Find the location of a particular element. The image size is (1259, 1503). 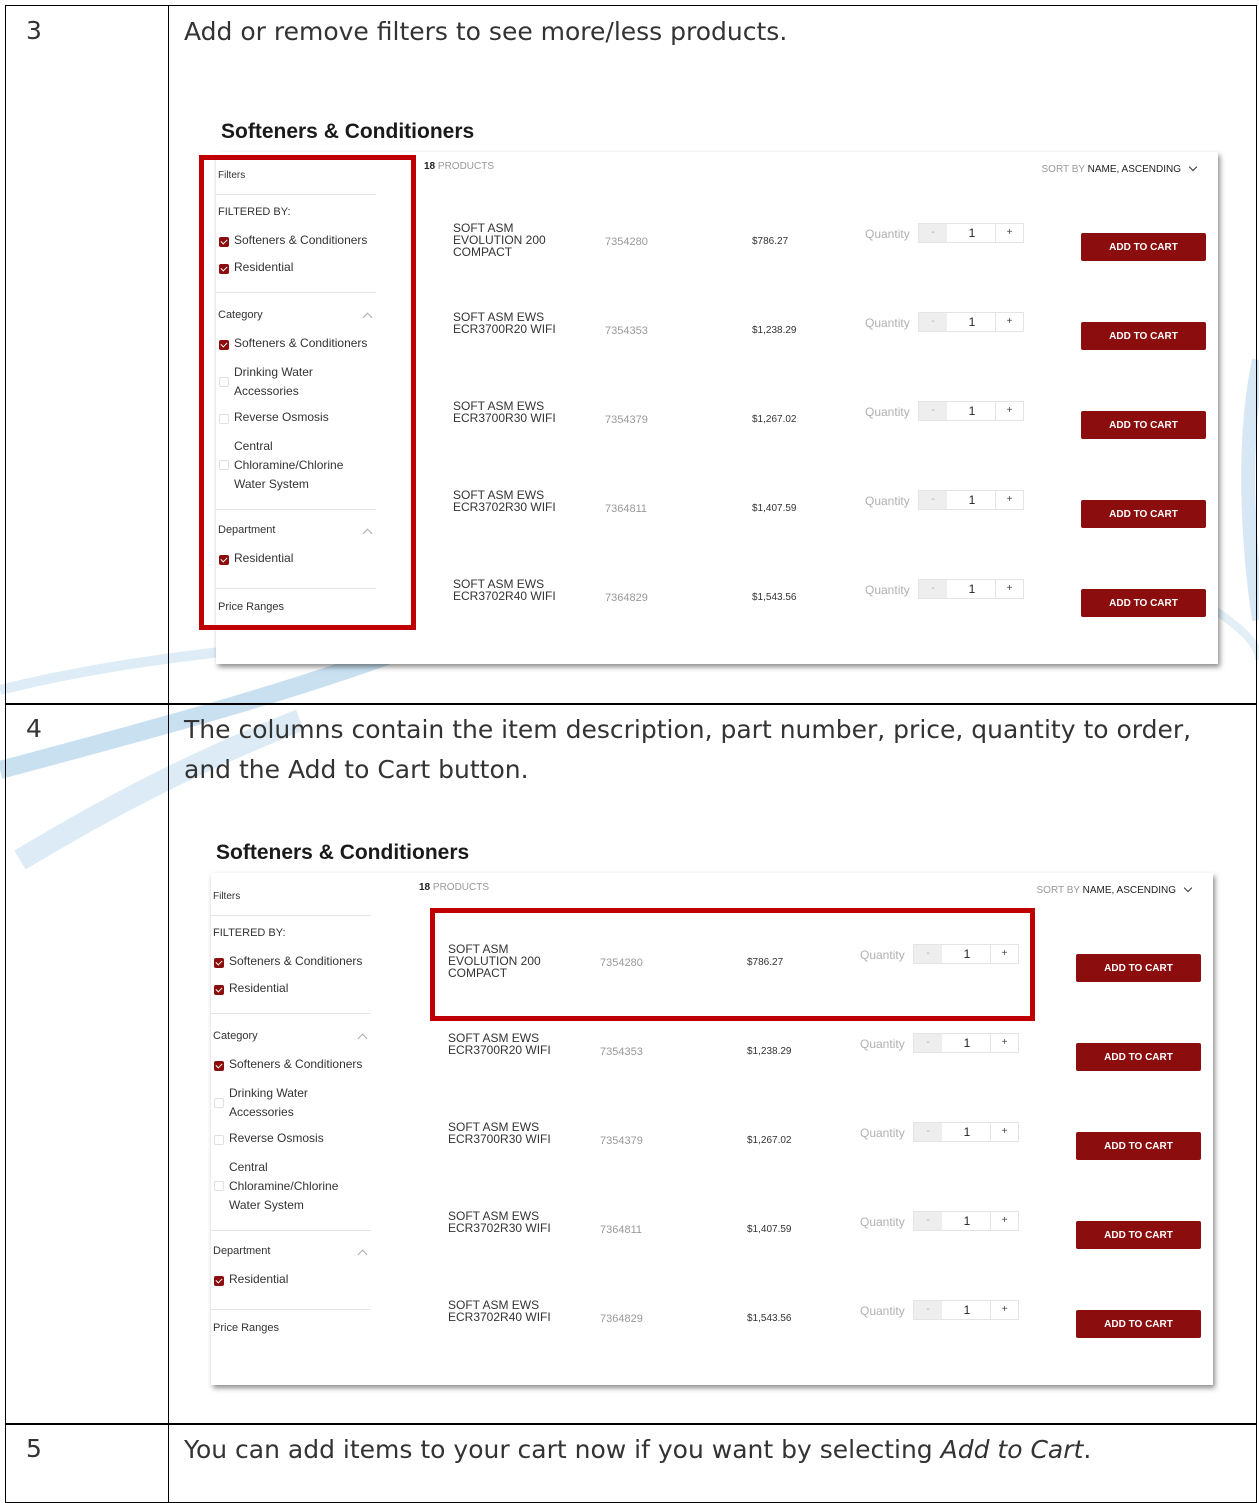

product-description: SOFT ASM EWS ECR3702R40 WIFI is located at coordinates (499, 1311).